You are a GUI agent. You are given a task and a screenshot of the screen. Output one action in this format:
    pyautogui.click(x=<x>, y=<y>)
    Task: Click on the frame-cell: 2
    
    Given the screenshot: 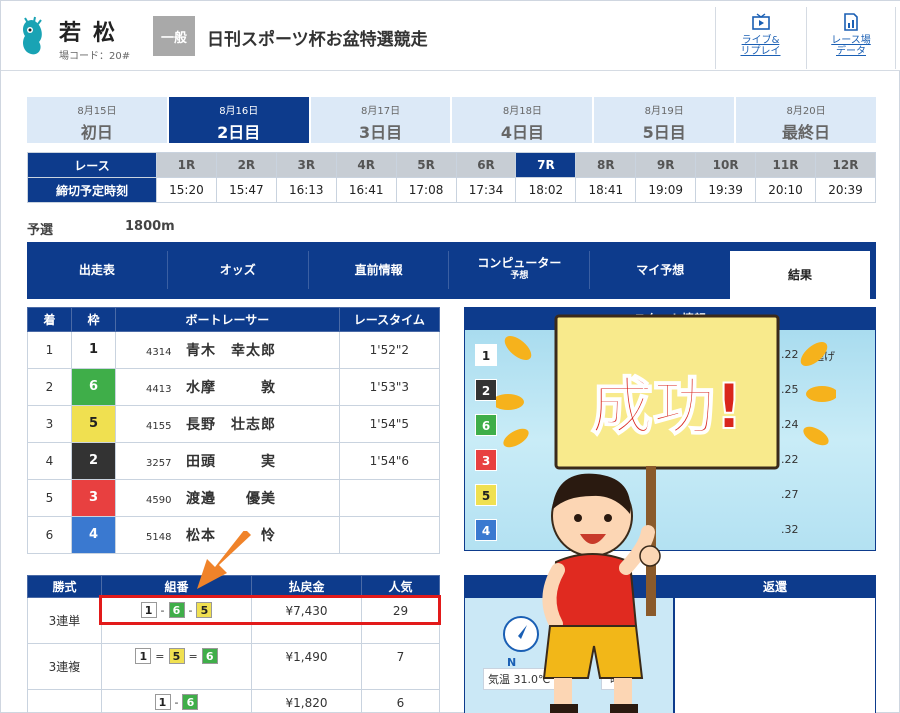 What is the action you would take?
    pyautogui.click(x=93, y=461)
    